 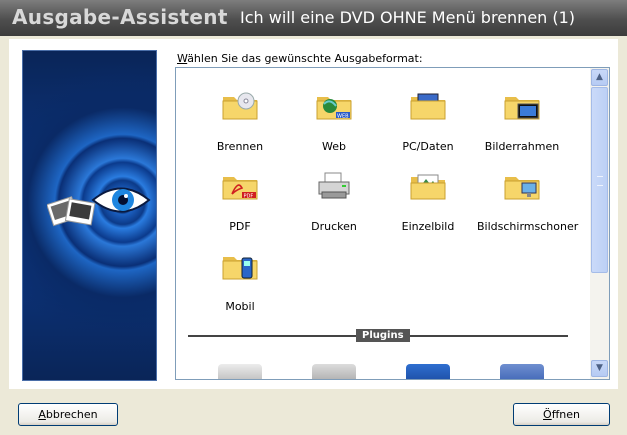 What do you see at coordinates (240, 306) in the screenshot?
I see `format-label: Mobil` at bounding box center [240, 306].